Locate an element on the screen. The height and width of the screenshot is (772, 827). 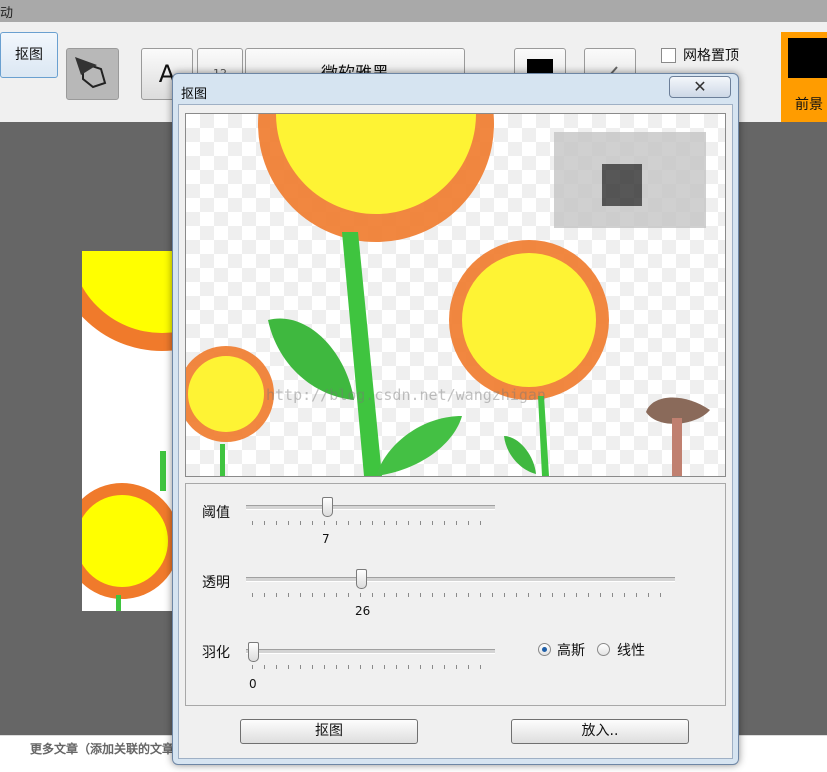
transparency-track is located at coordinates (460, 579).